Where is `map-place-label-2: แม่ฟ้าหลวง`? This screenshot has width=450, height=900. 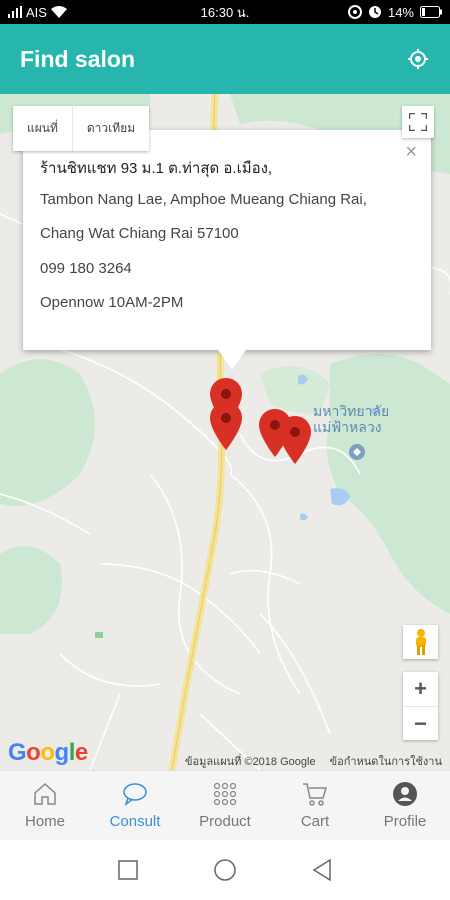
map-place-label-2: แม่ฟ้าหลวง is located at coordinates (347, 428).